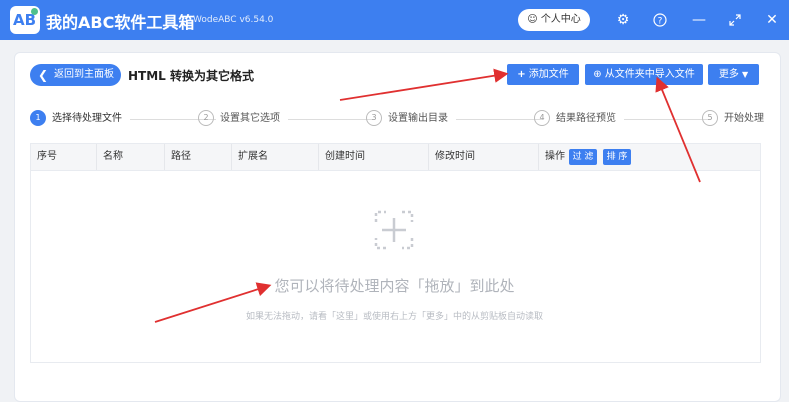 This screenshot has height=402, width=789. I want to click on maximize-icon, so click(735, 20).